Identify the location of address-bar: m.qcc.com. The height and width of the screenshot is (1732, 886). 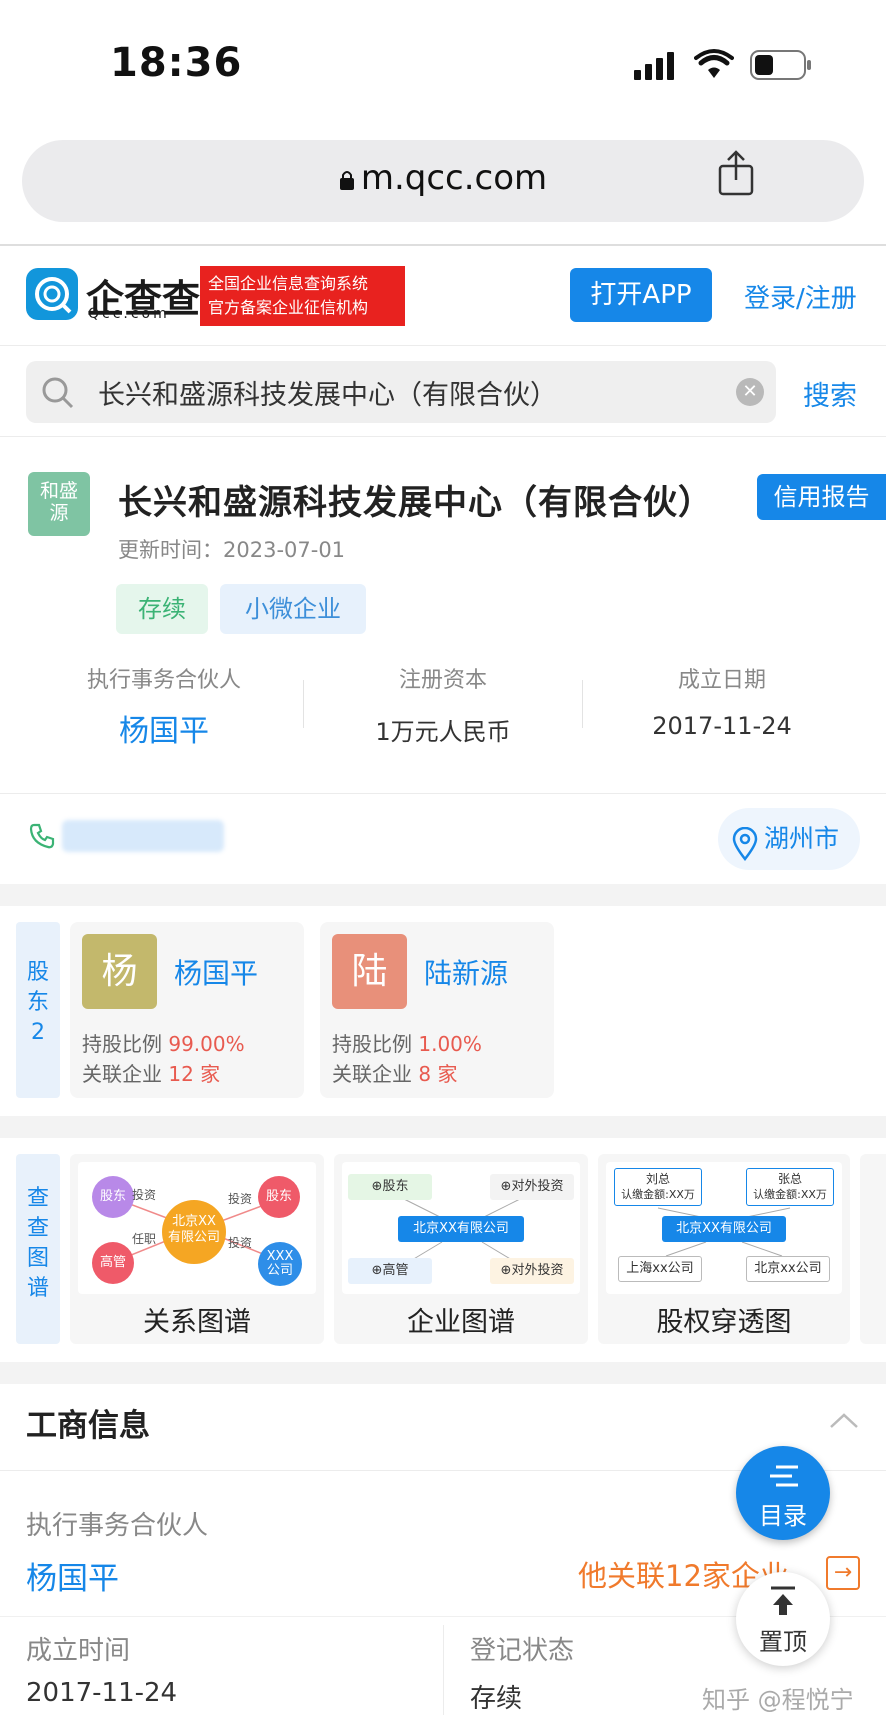
(443, 181).